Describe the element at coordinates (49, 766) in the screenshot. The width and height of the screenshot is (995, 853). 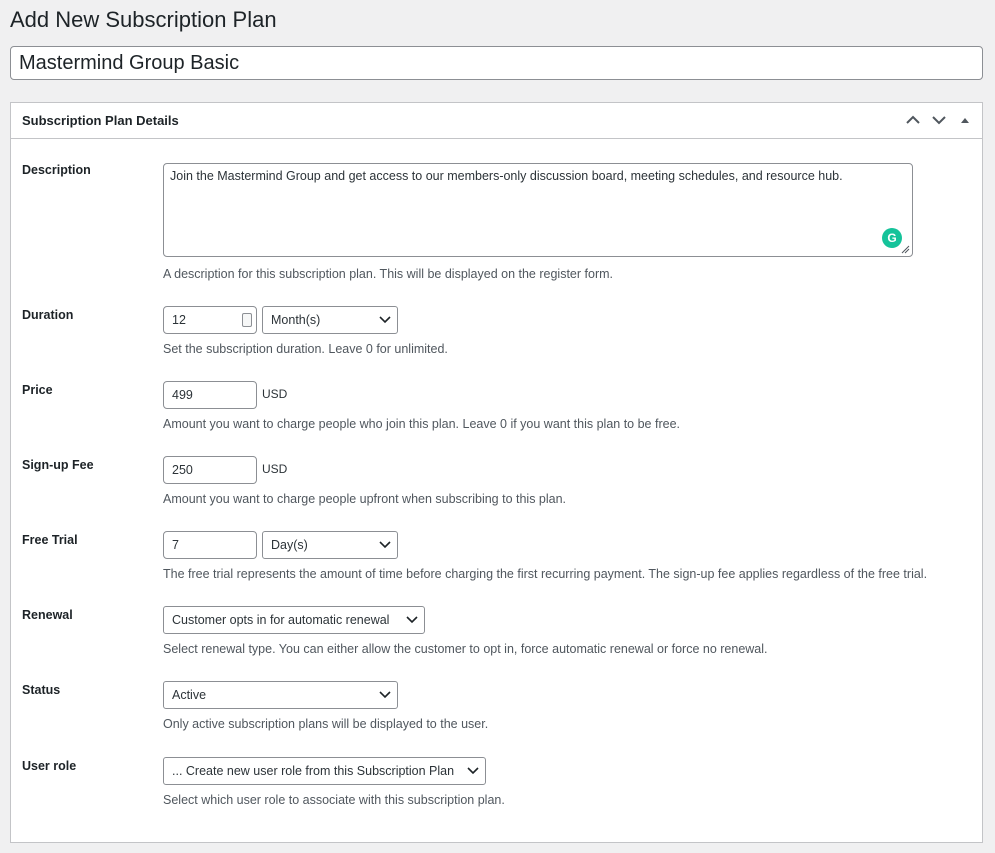
I see `user-role-label: User role` at that location.